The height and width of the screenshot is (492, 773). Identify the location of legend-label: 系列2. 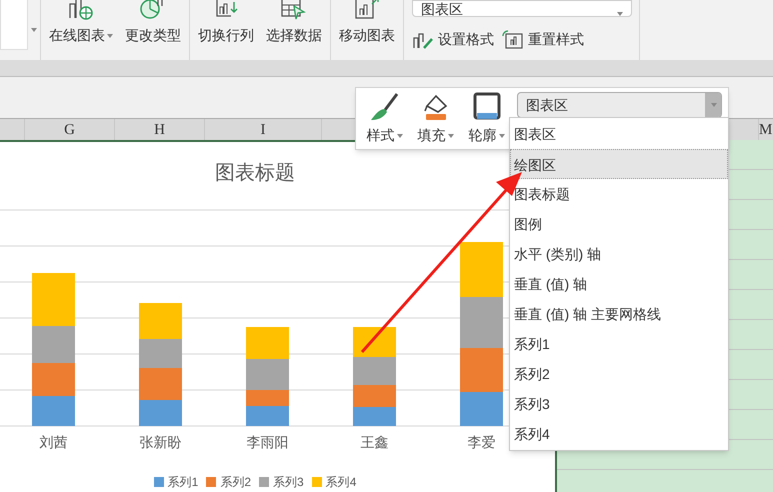
(235, 482).